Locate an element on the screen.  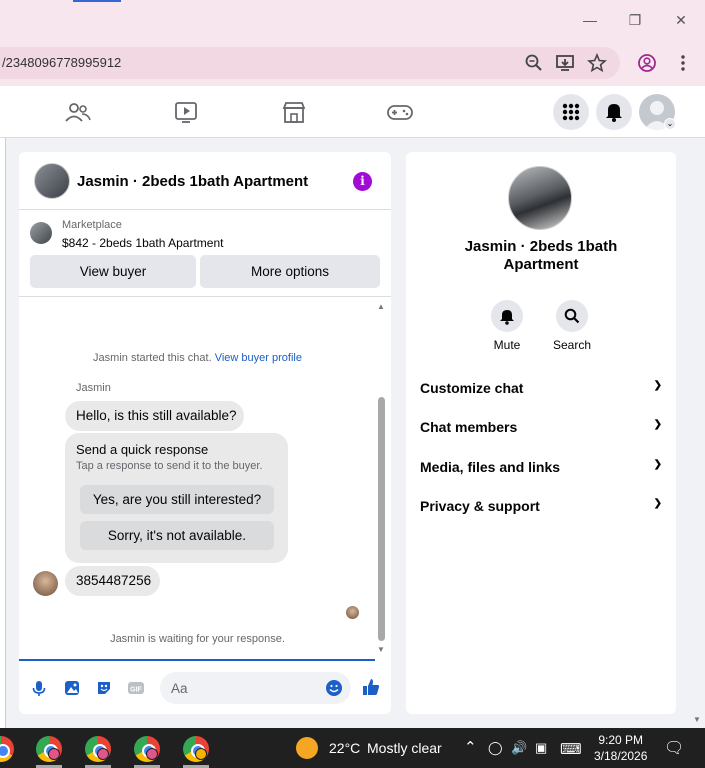
mute-action: Mute is located at coordinates (507, 326).